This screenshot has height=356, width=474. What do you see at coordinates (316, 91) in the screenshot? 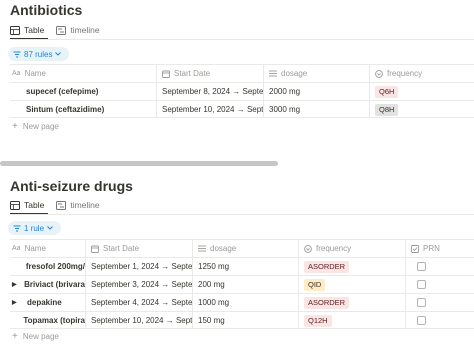
I see `row-dosage: 2000 mg` at bounding box center [316, 91].